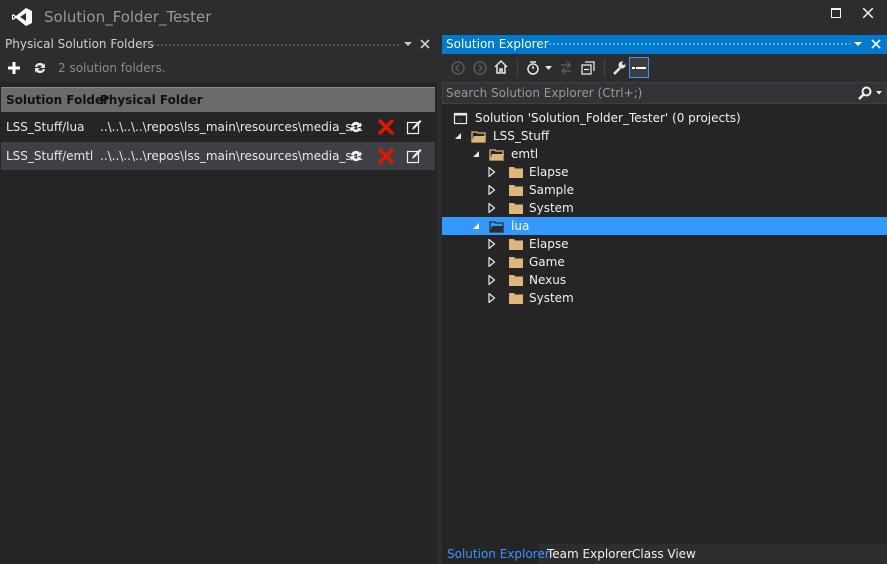 Image resolution: width=887 pixels, height=564 pixels. I want to click on toolbar-separator, so click(517, 68).